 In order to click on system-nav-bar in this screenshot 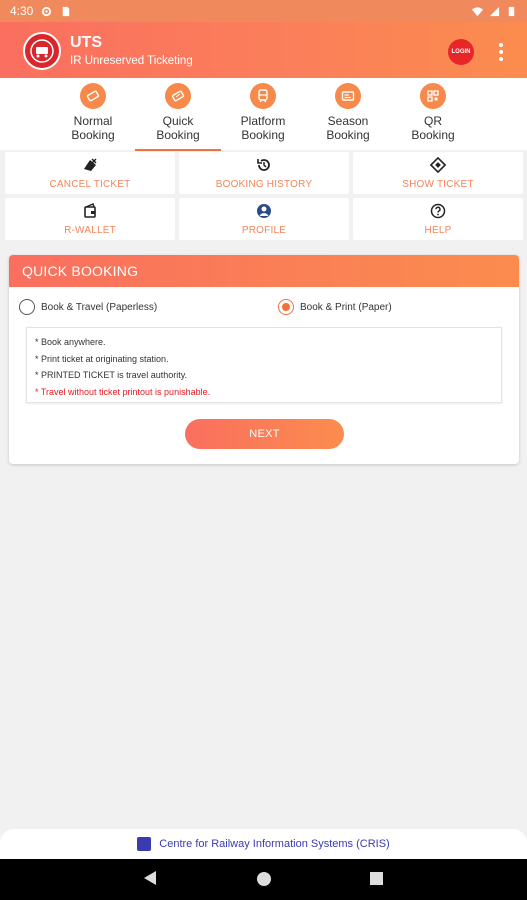, I will do `click(263, 879)`.